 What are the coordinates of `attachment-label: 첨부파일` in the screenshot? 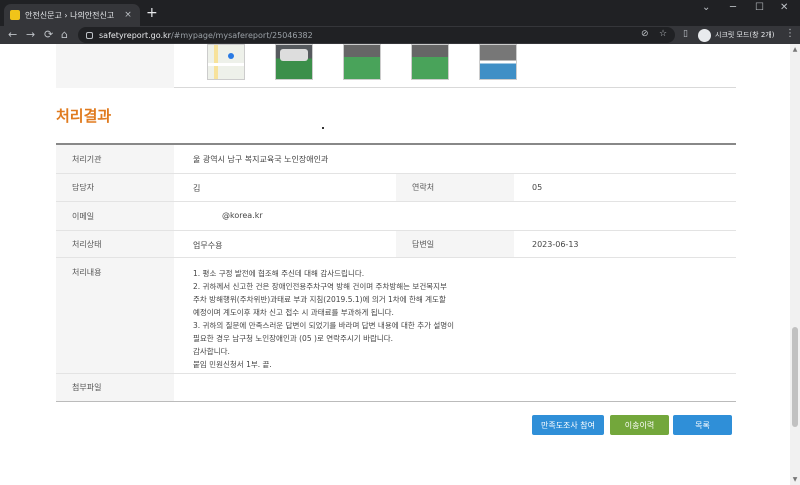 It's located at (115, 387).